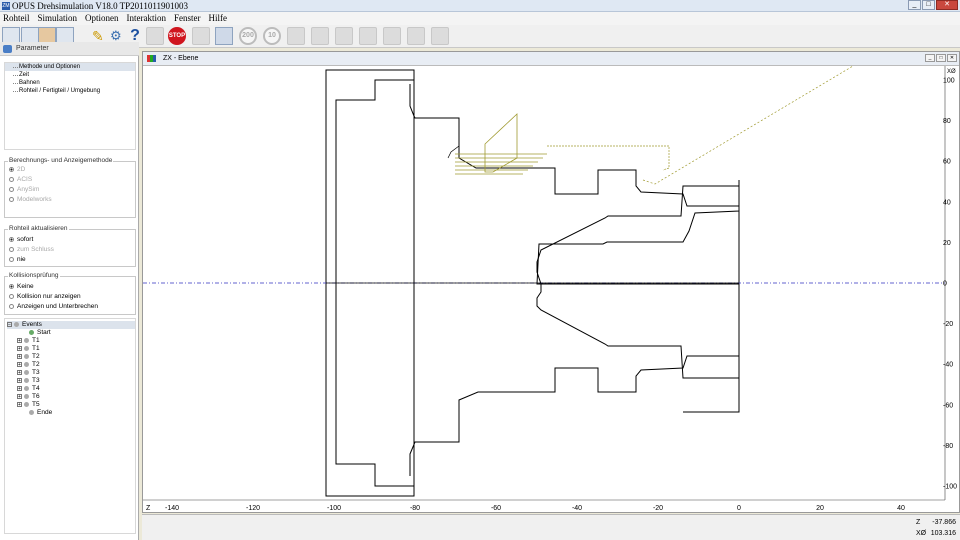  I want to click on event-t3-a: + T3, so click(28, 373).